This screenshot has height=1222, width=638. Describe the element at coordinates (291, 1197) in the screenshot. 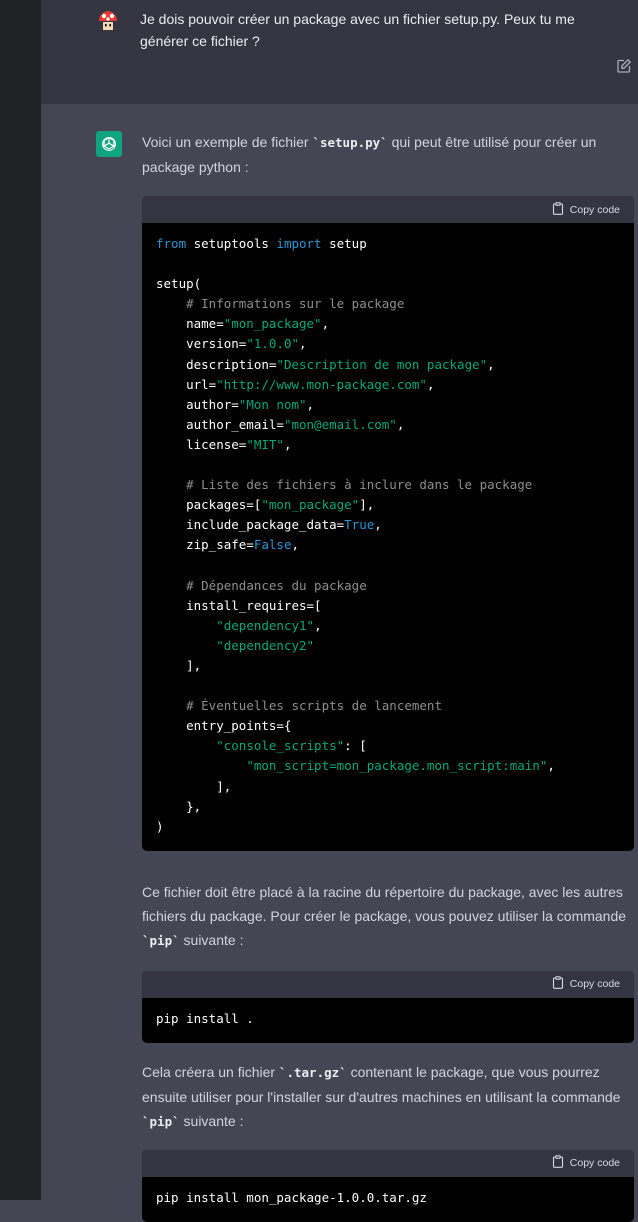

I see `code-content: pip install mon_package-1.0.0.tar.gz` at that location.